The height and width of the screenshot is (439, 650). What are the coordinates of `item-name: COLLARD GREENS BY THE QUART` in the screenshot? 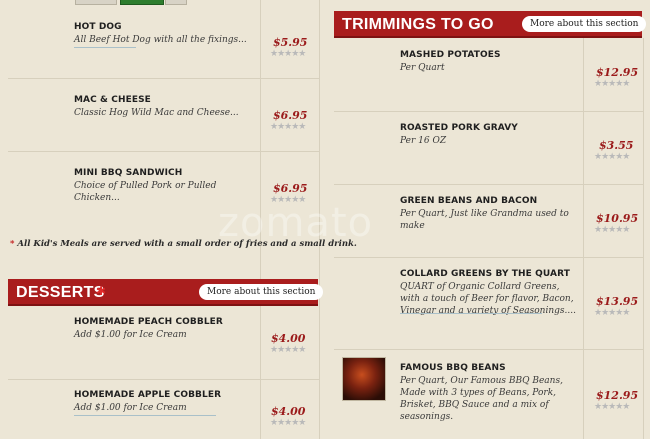 It's located at (485, 274).